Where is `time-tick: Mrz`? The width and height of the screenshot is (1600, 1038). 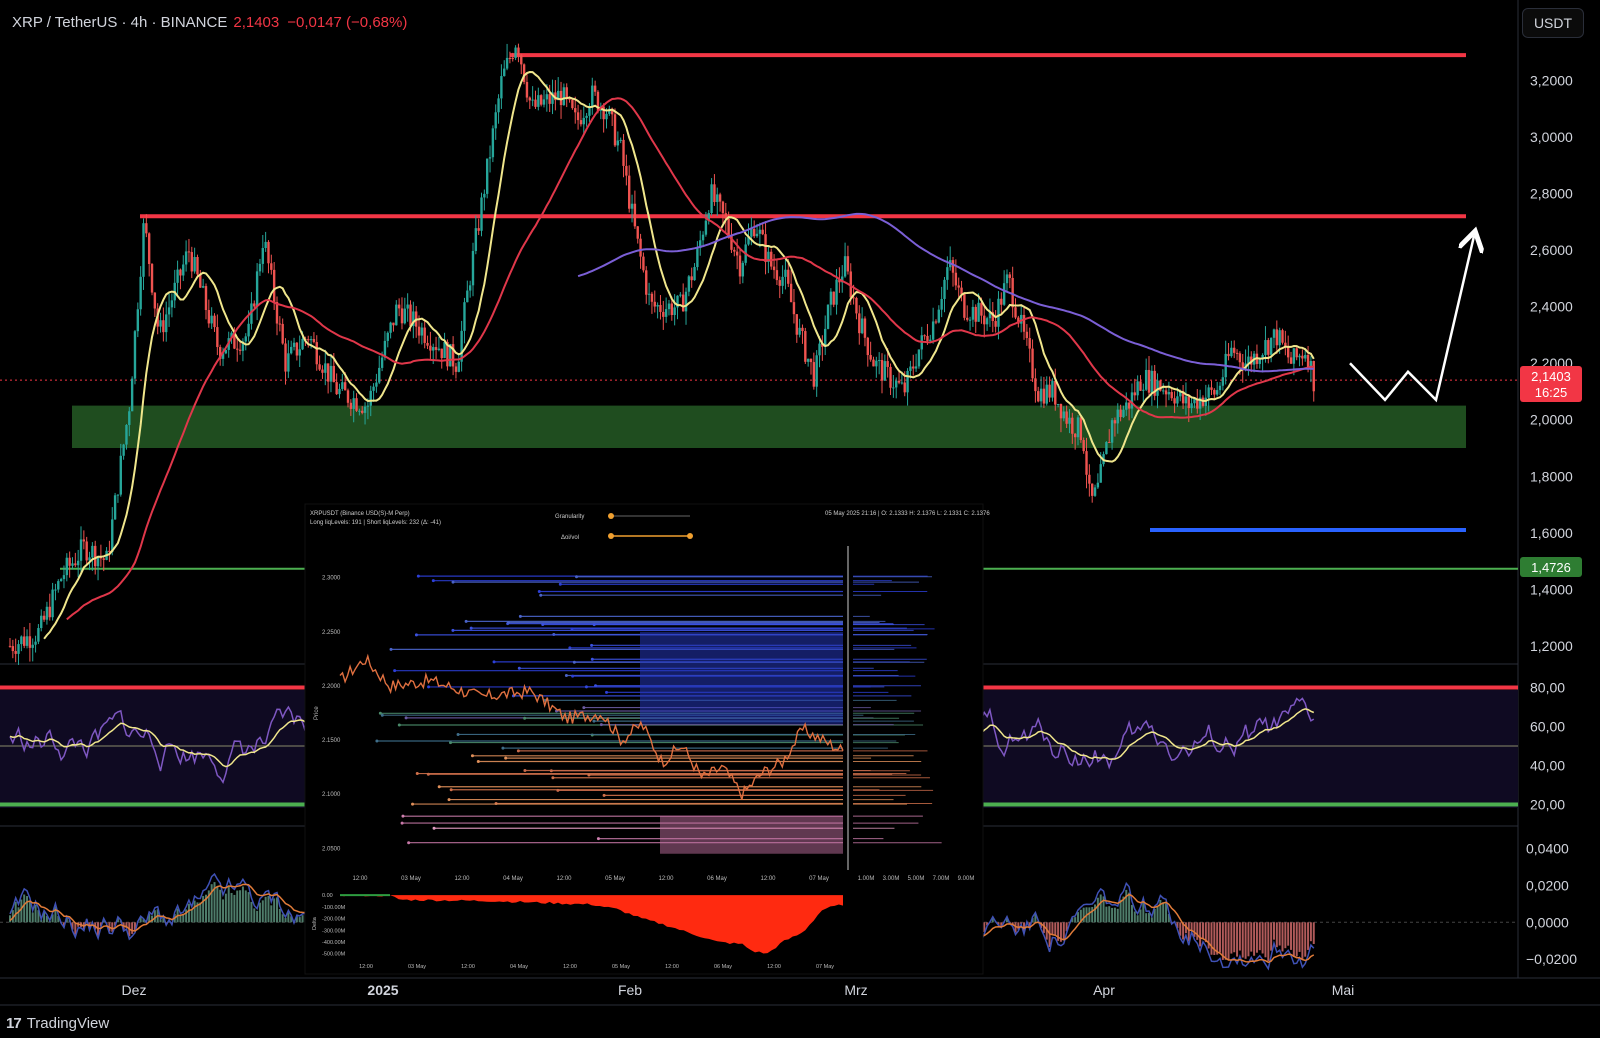 time-tick: Mrz is located at coordinates (855, 990).